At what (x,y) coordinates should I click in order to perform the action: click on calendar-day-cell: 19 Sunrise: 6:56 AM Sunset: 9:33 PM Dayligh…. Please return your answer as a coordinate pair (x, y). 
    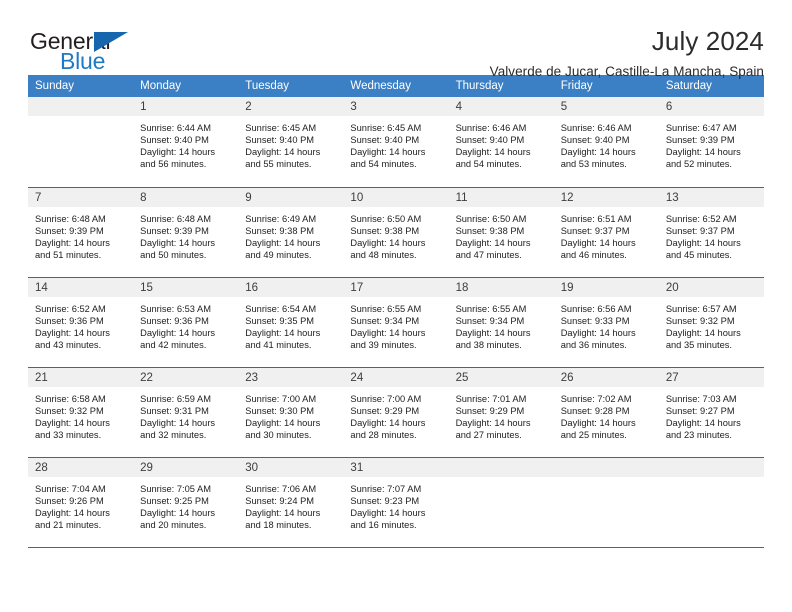
    Looking at the image, I should click on (606, 321).